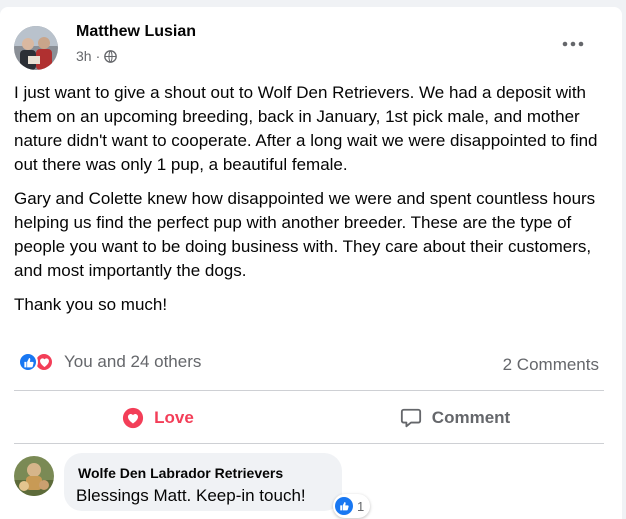 The height and width of the screenshot is (519, 626). What do you see at coordinates (361, 506) in the screenshot?
I see `comment-like-count: 1` at bounding box center [361, 506].